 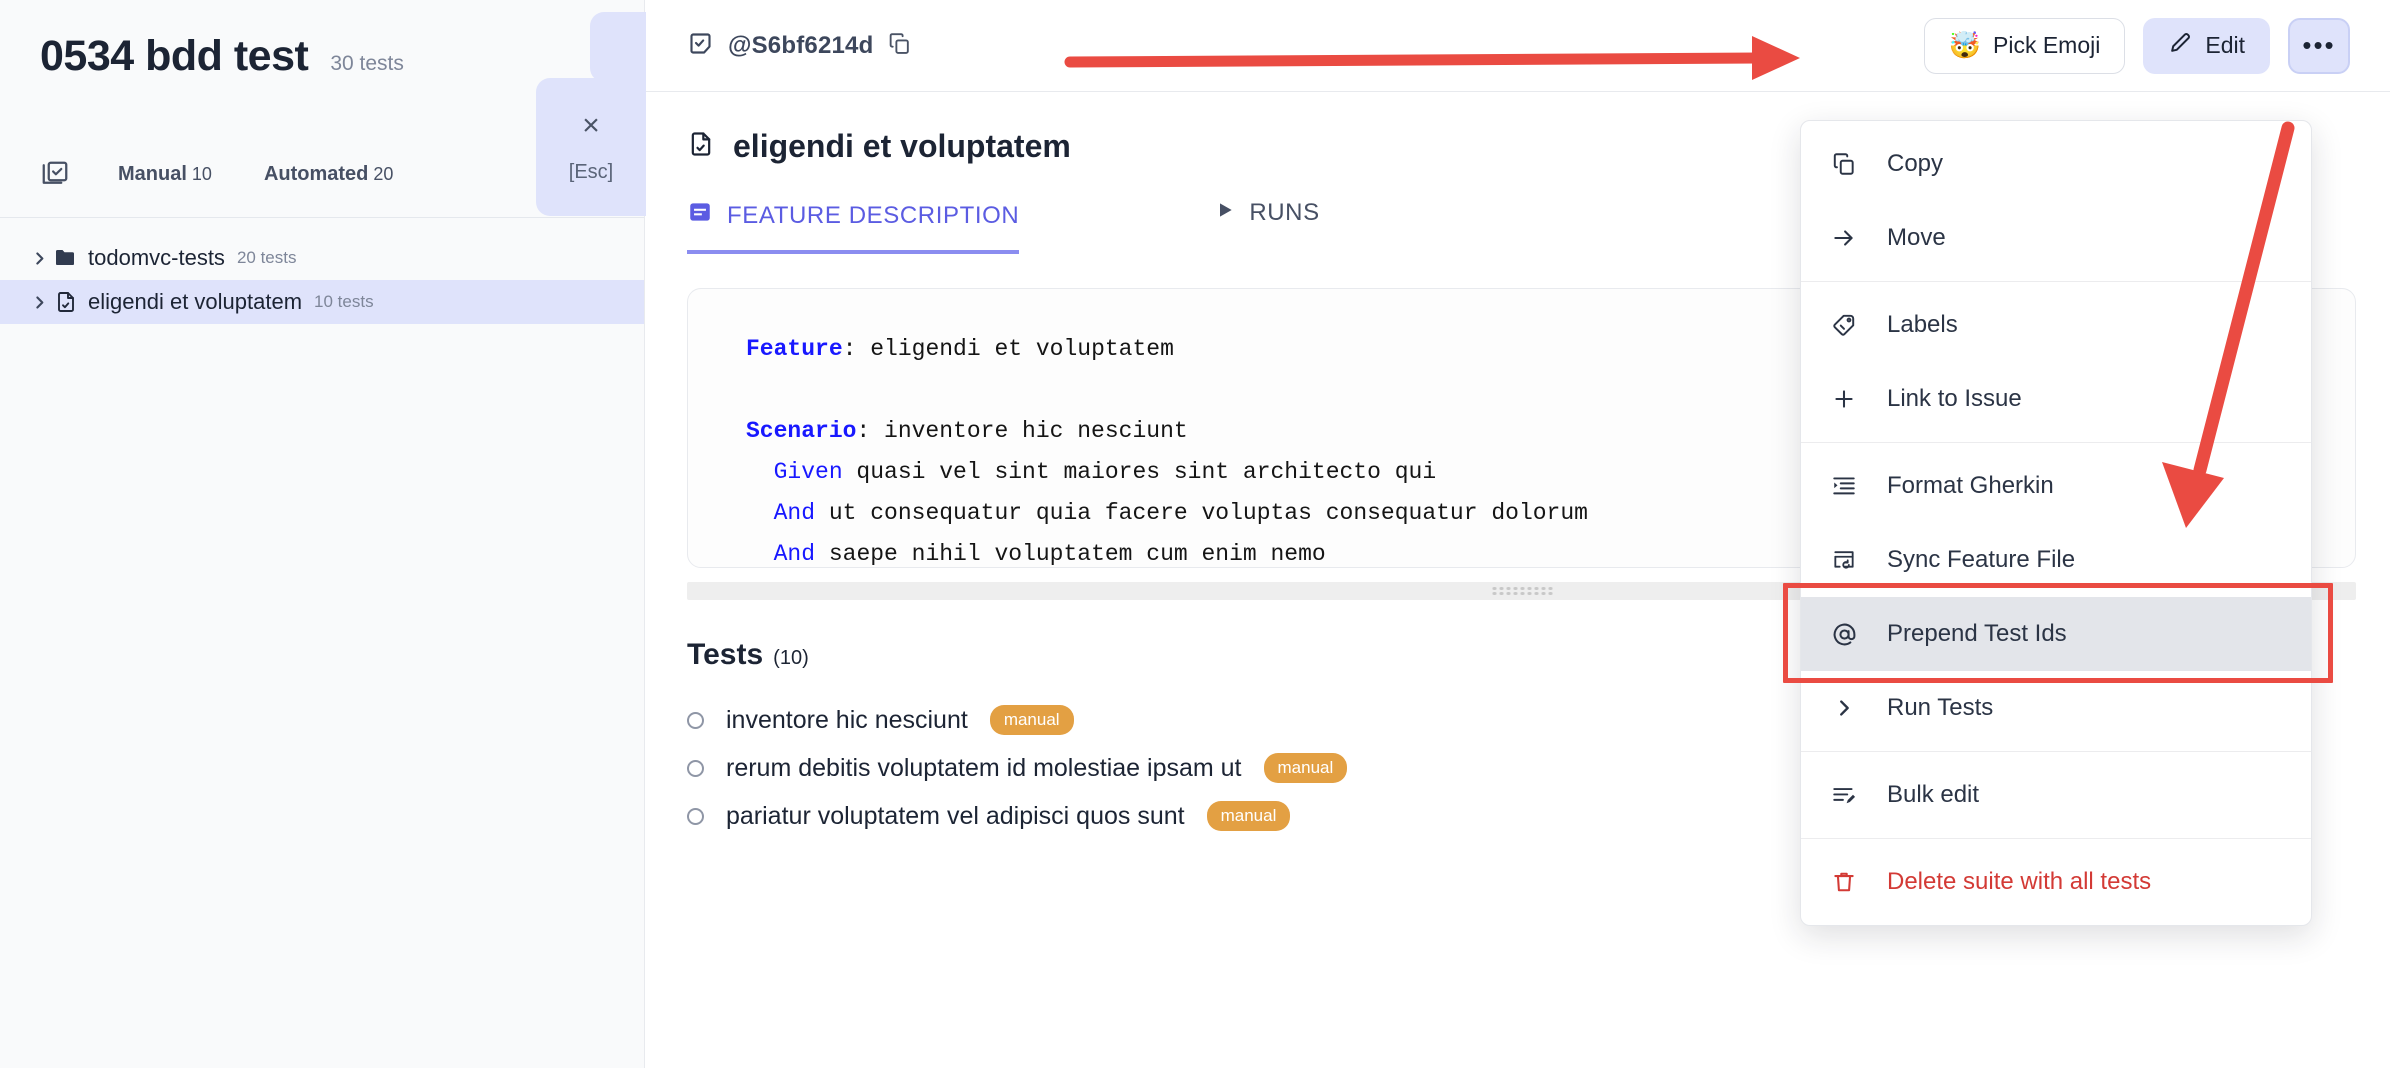 I want to click on pencil-icon, so click(x=2180, y=45).